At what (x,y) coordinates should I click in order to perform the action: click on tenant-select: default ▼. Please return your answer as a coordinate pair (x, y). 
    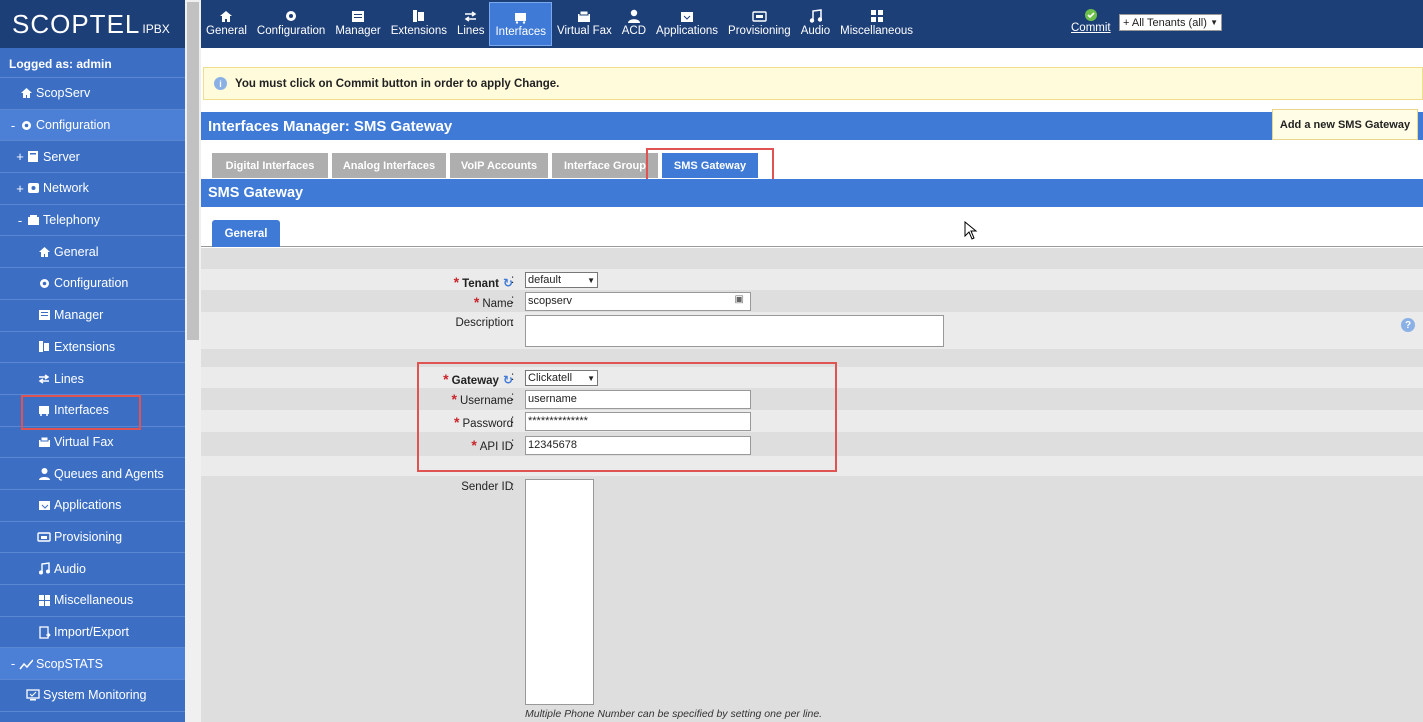
    Looking at the image, I should click on (561, 280).